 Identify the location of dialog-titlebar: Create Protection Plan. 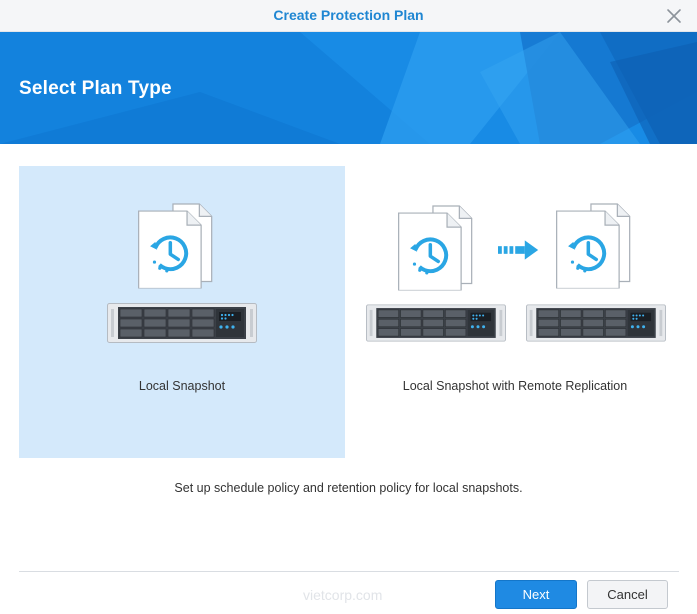
(348, 16).